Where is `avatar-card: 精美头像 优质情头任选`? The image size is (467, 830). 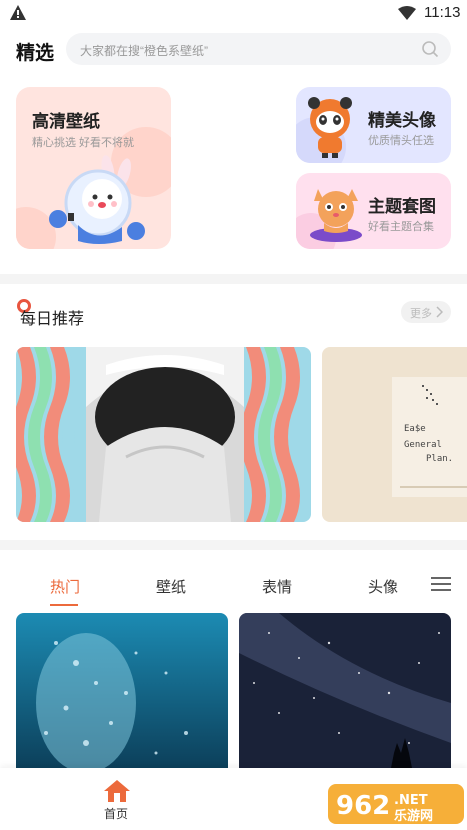 avatar-card: 精美头像 优质情头任选 is located at coordinates (373, 125).